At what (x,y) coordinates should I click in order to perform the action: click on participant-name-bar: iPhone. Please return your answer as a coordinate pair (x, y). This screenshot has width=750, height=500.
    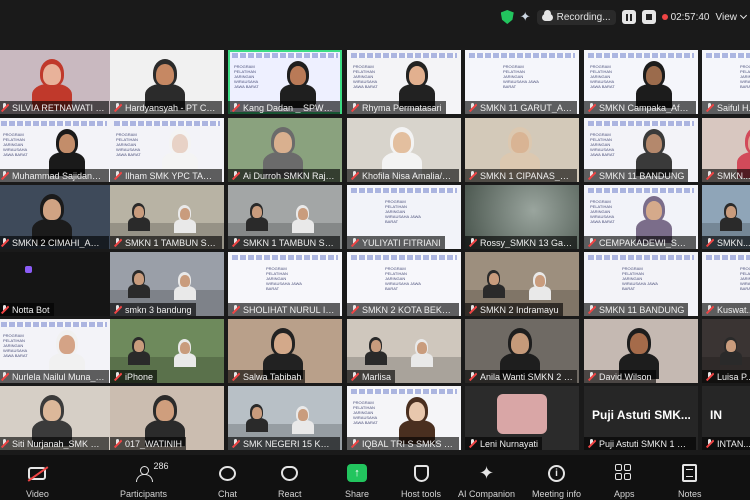
    Looking at the image, I should click on (134, 376).